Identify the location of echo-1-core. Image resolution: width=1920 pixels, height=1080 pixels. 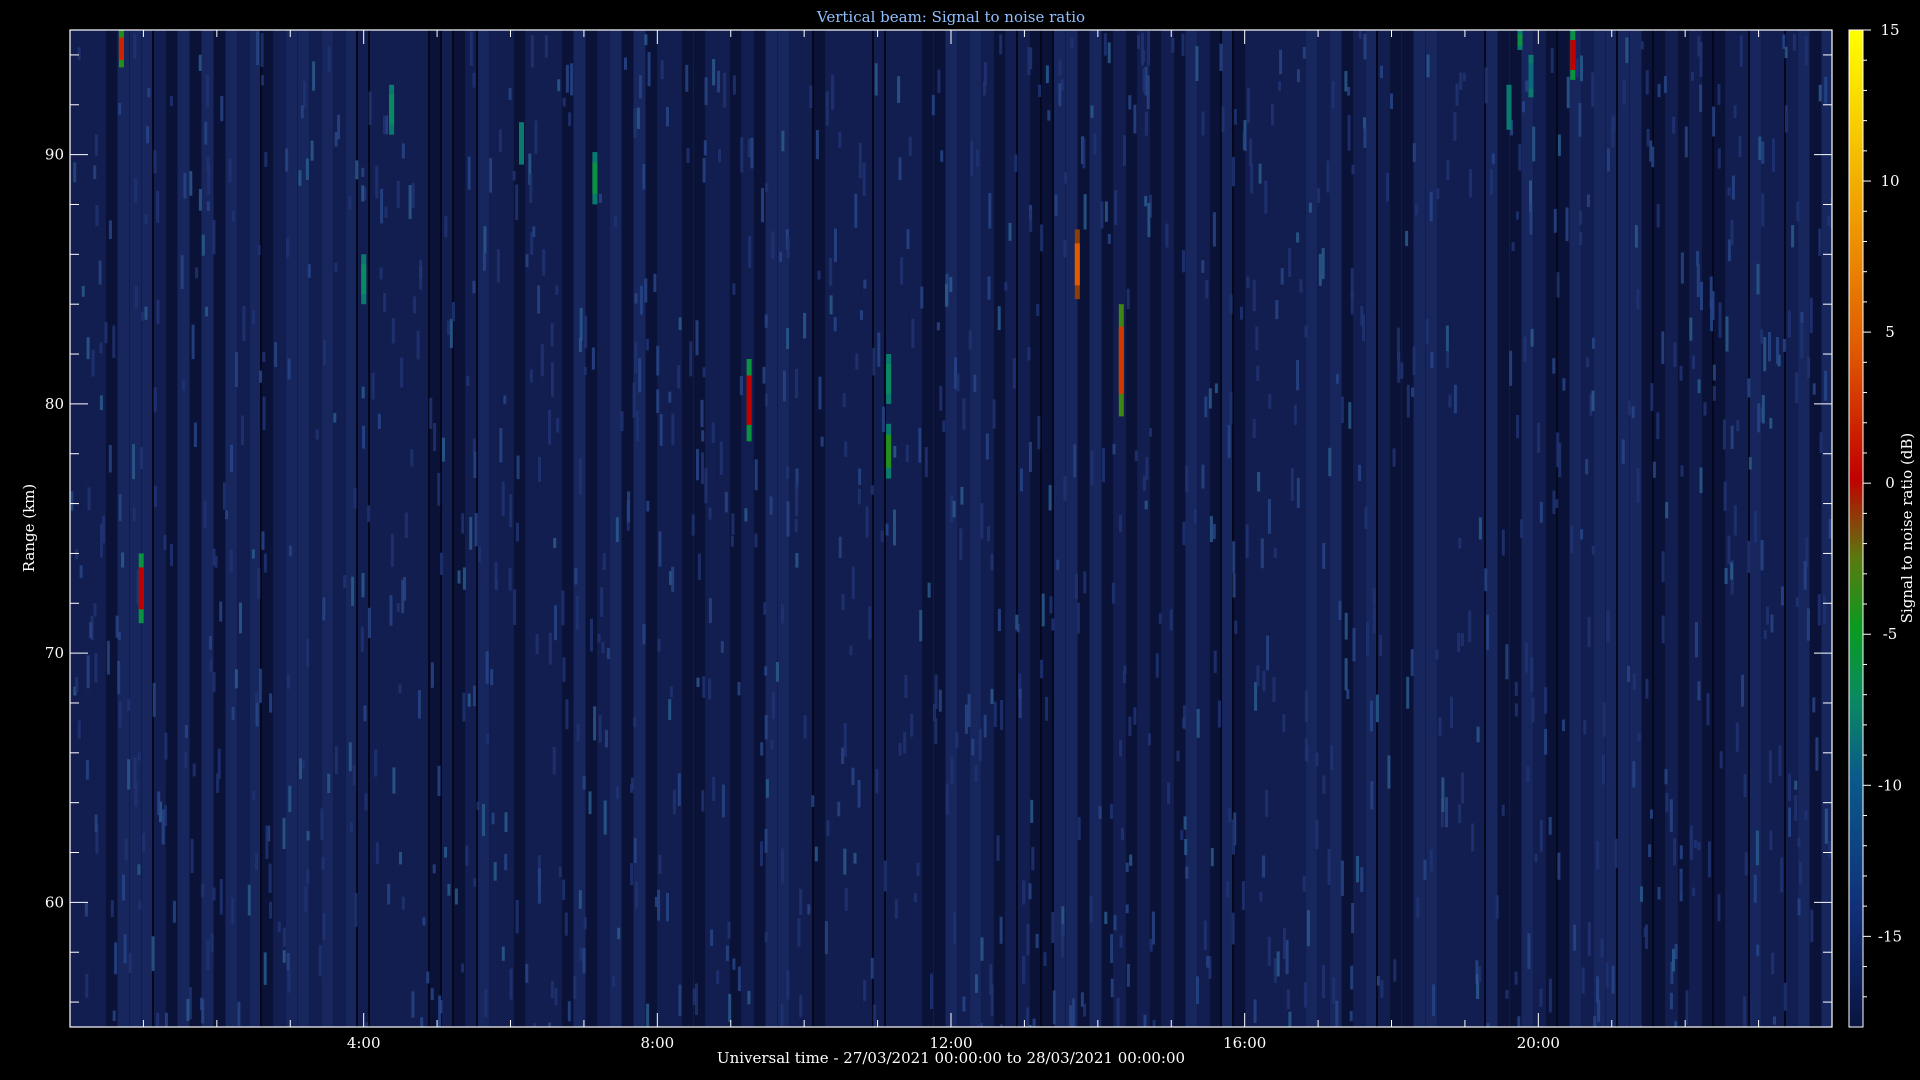
(141, 588).